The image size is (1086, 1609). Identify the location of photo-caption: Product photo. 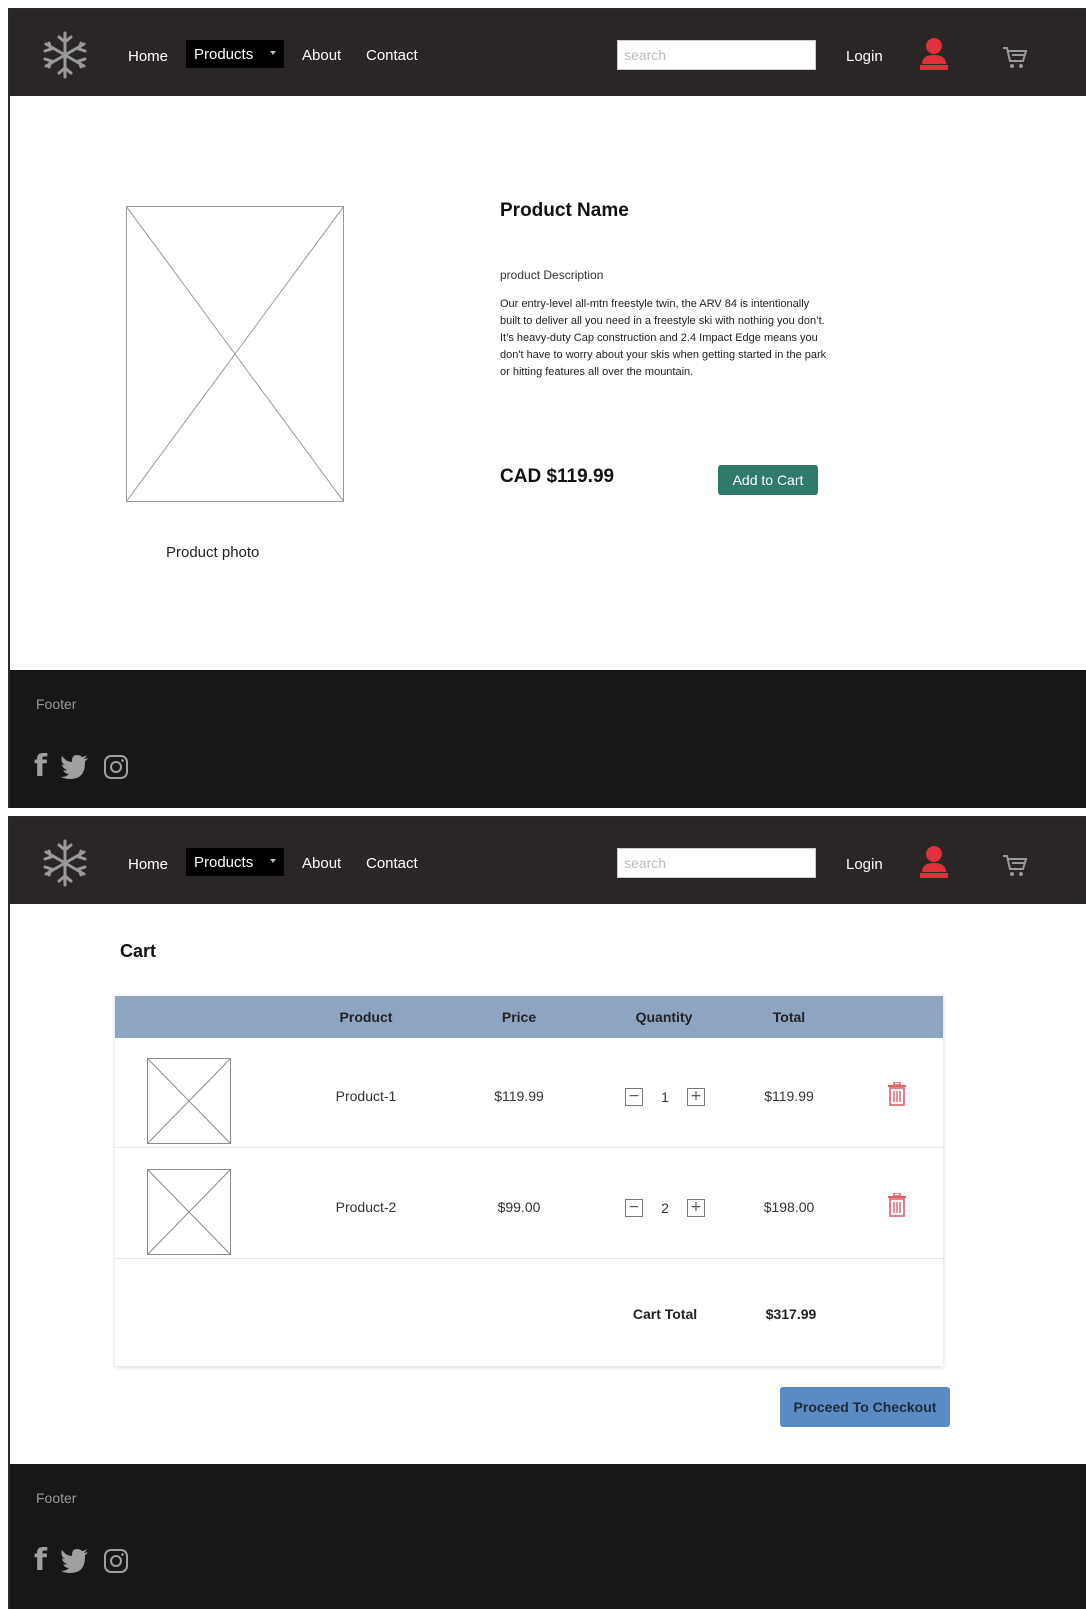
(213, 552).